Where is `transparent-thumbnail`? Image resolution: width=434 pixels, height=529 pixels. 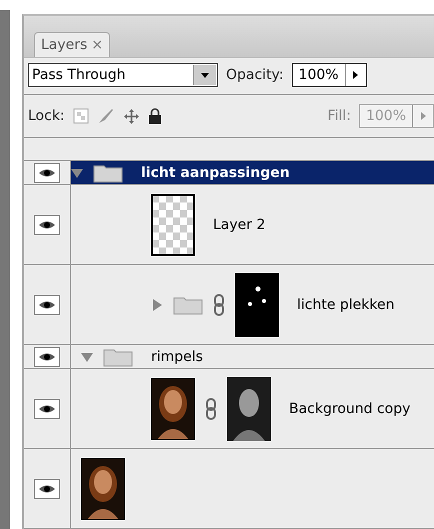 transparent-thumbnail is located at coordinates (173, 225).